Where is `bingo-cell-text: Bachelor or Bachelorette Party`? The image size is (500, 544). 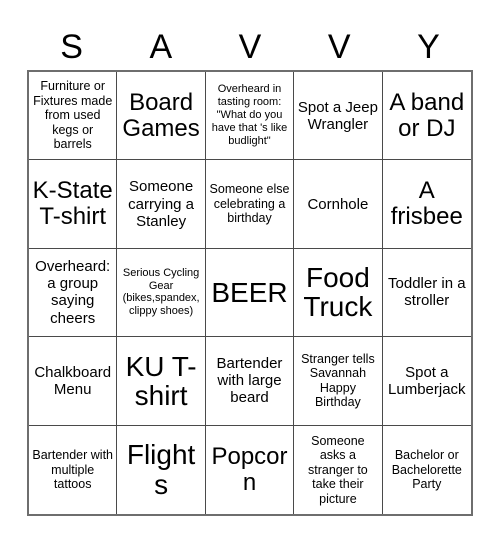
bingo-cell-text: Bachelor or Bachelorette Party is located at coordinates (426, 470).